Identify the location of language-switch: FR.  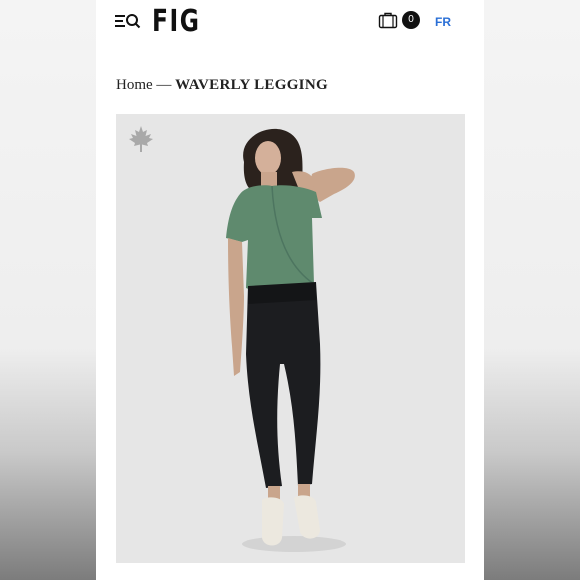
(443, 22).